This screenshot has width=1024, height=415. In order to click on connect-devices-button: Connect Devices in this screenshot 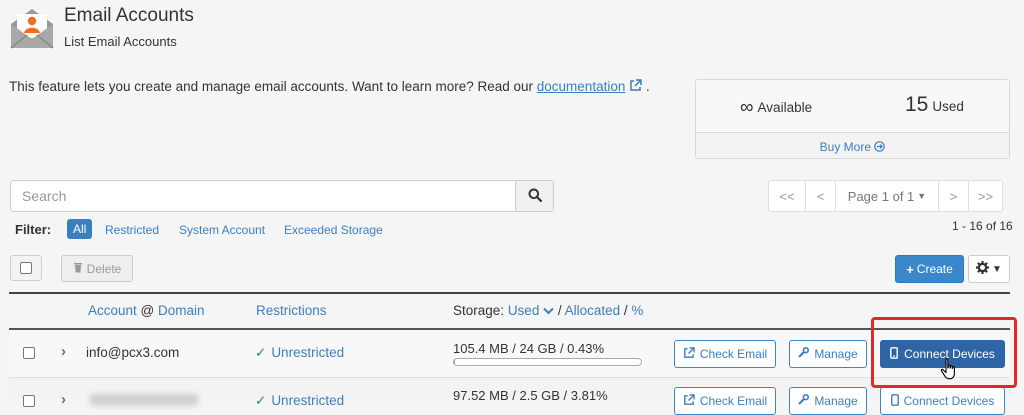, I will do `click(942, 401)`.